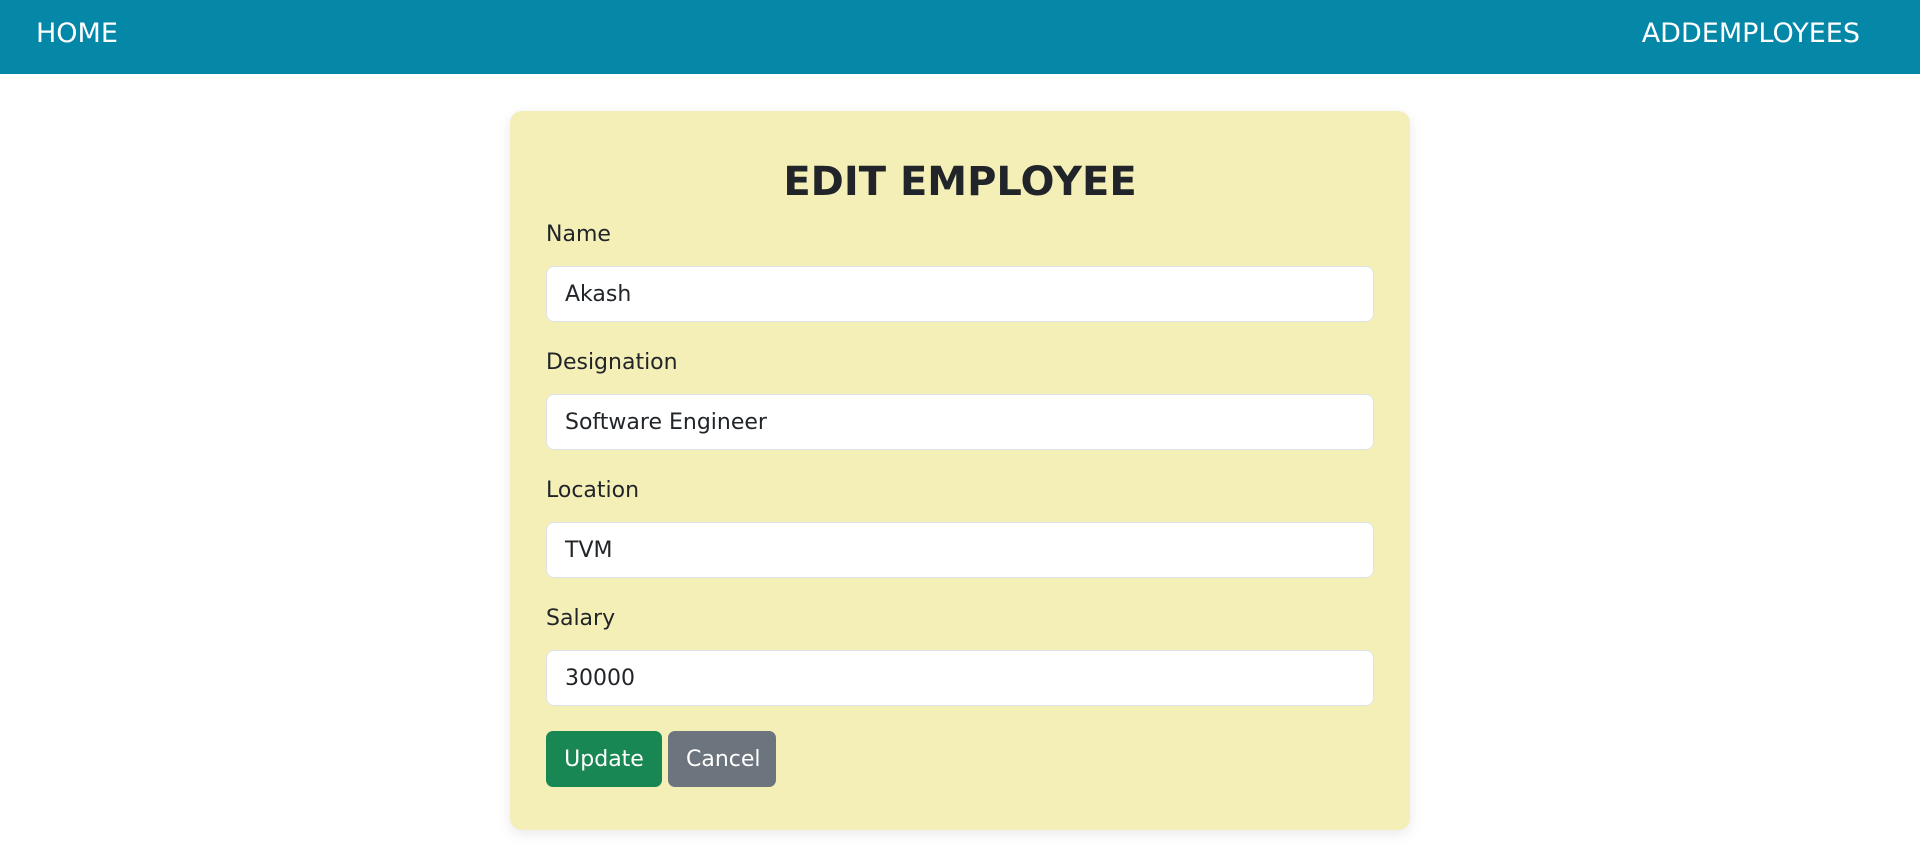  What do you see at coordinates (960, 294) in the screenshot?
I see `name-input` at bounding box center [960, 294].